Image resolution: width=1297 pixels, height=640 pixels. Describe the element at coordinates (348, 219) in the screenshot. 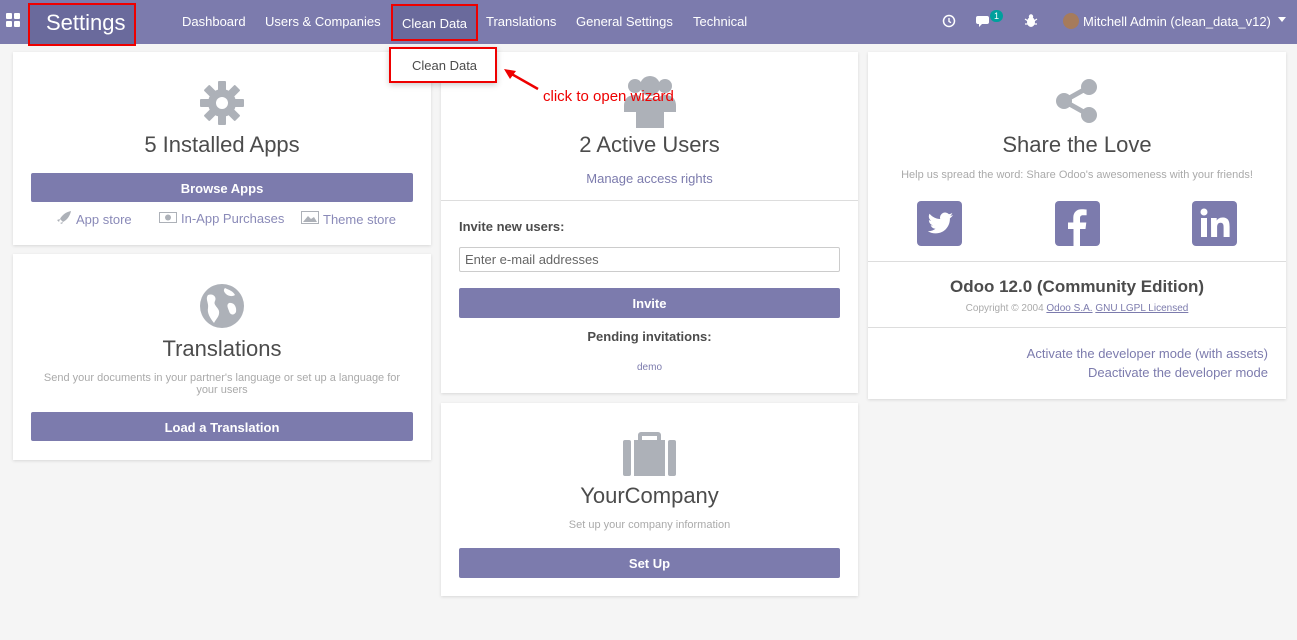

I see `theme-store-link: Theme store` at that location.